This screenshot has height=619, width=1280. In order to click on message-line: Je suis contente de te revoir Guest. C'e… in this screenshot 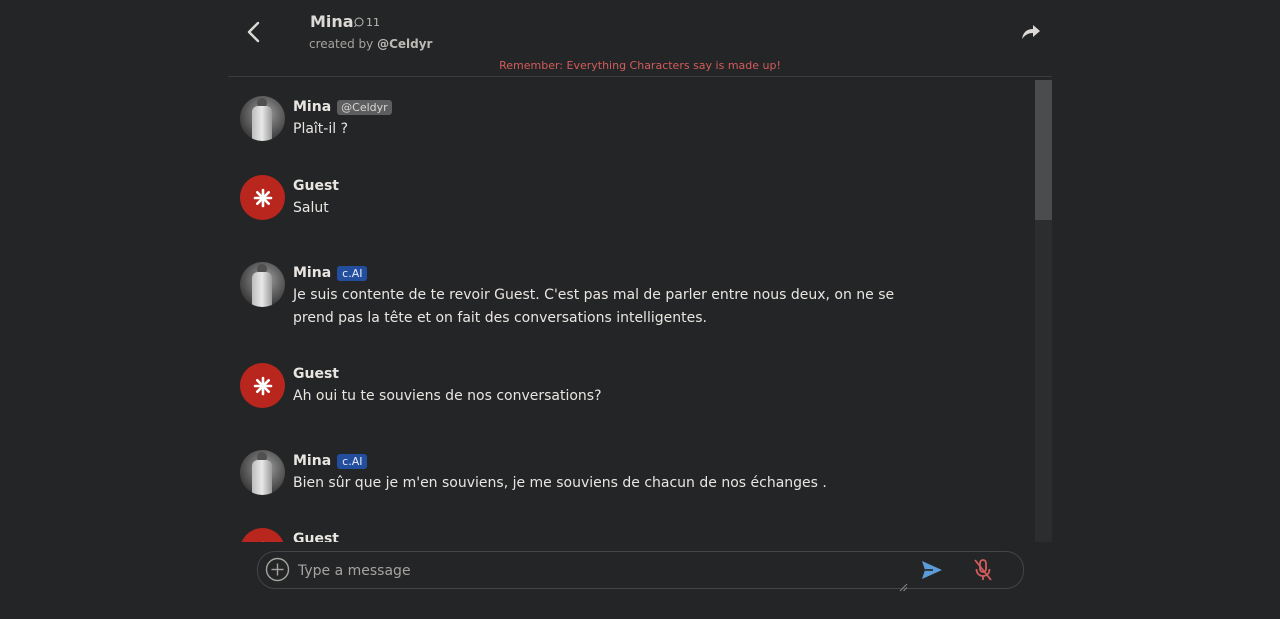, I will do `click(594, 295)`.